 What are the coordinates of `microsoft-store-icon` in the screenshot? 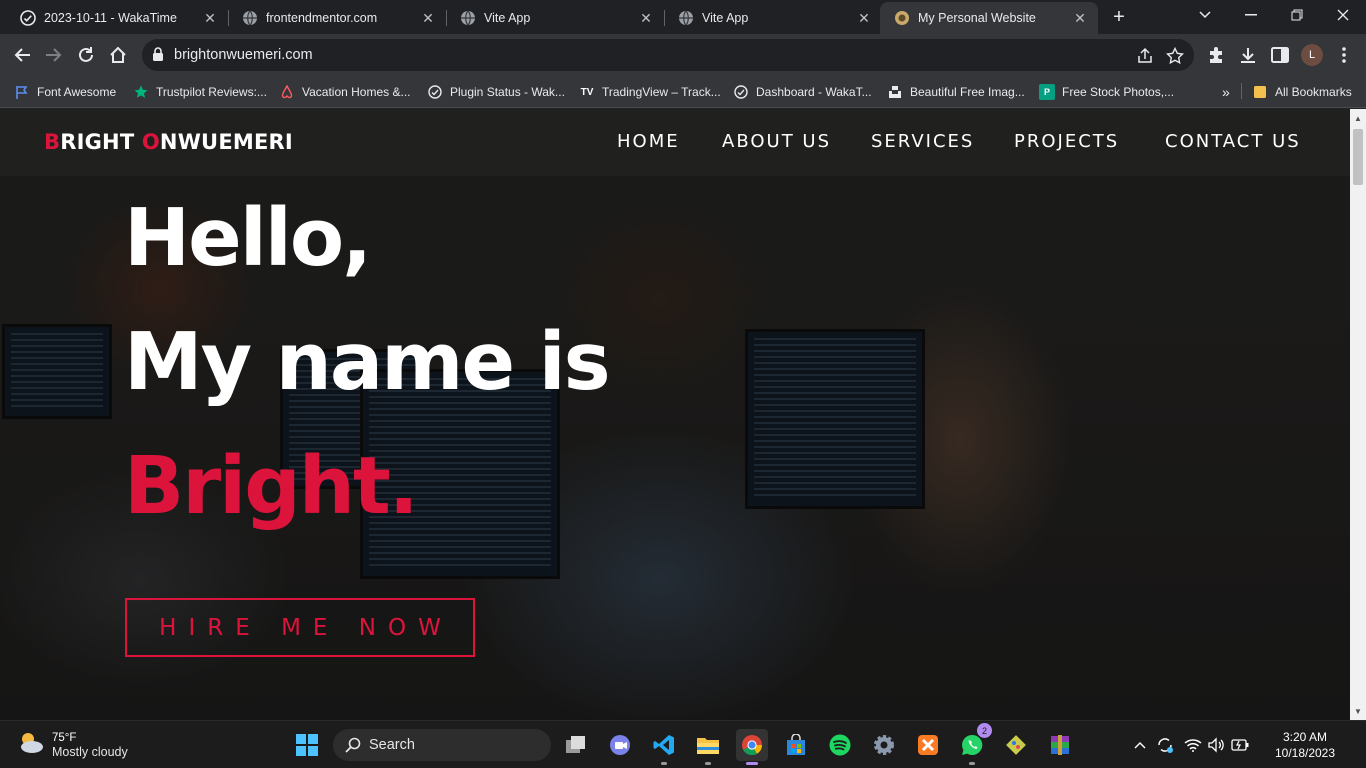 It's located at (796, 745).